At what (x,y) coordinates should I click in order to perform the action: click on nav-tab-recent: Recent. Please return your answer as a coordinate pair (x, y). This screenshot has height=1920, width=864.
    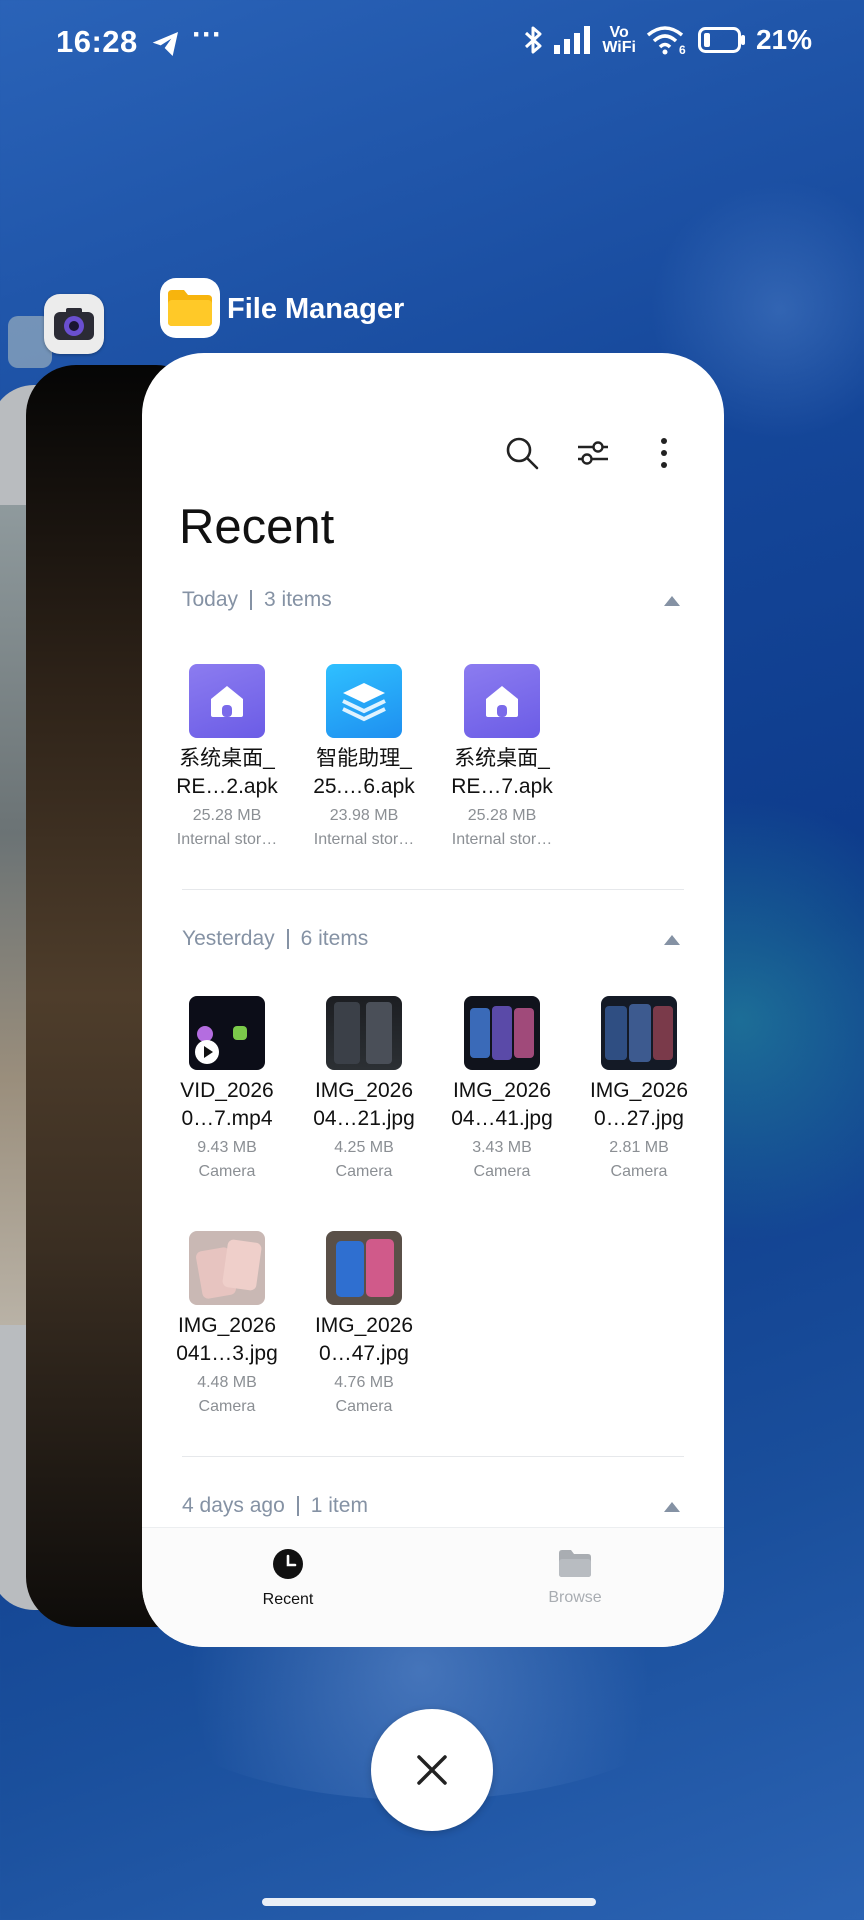
    Looking at the image, I should click on (288, 1578).